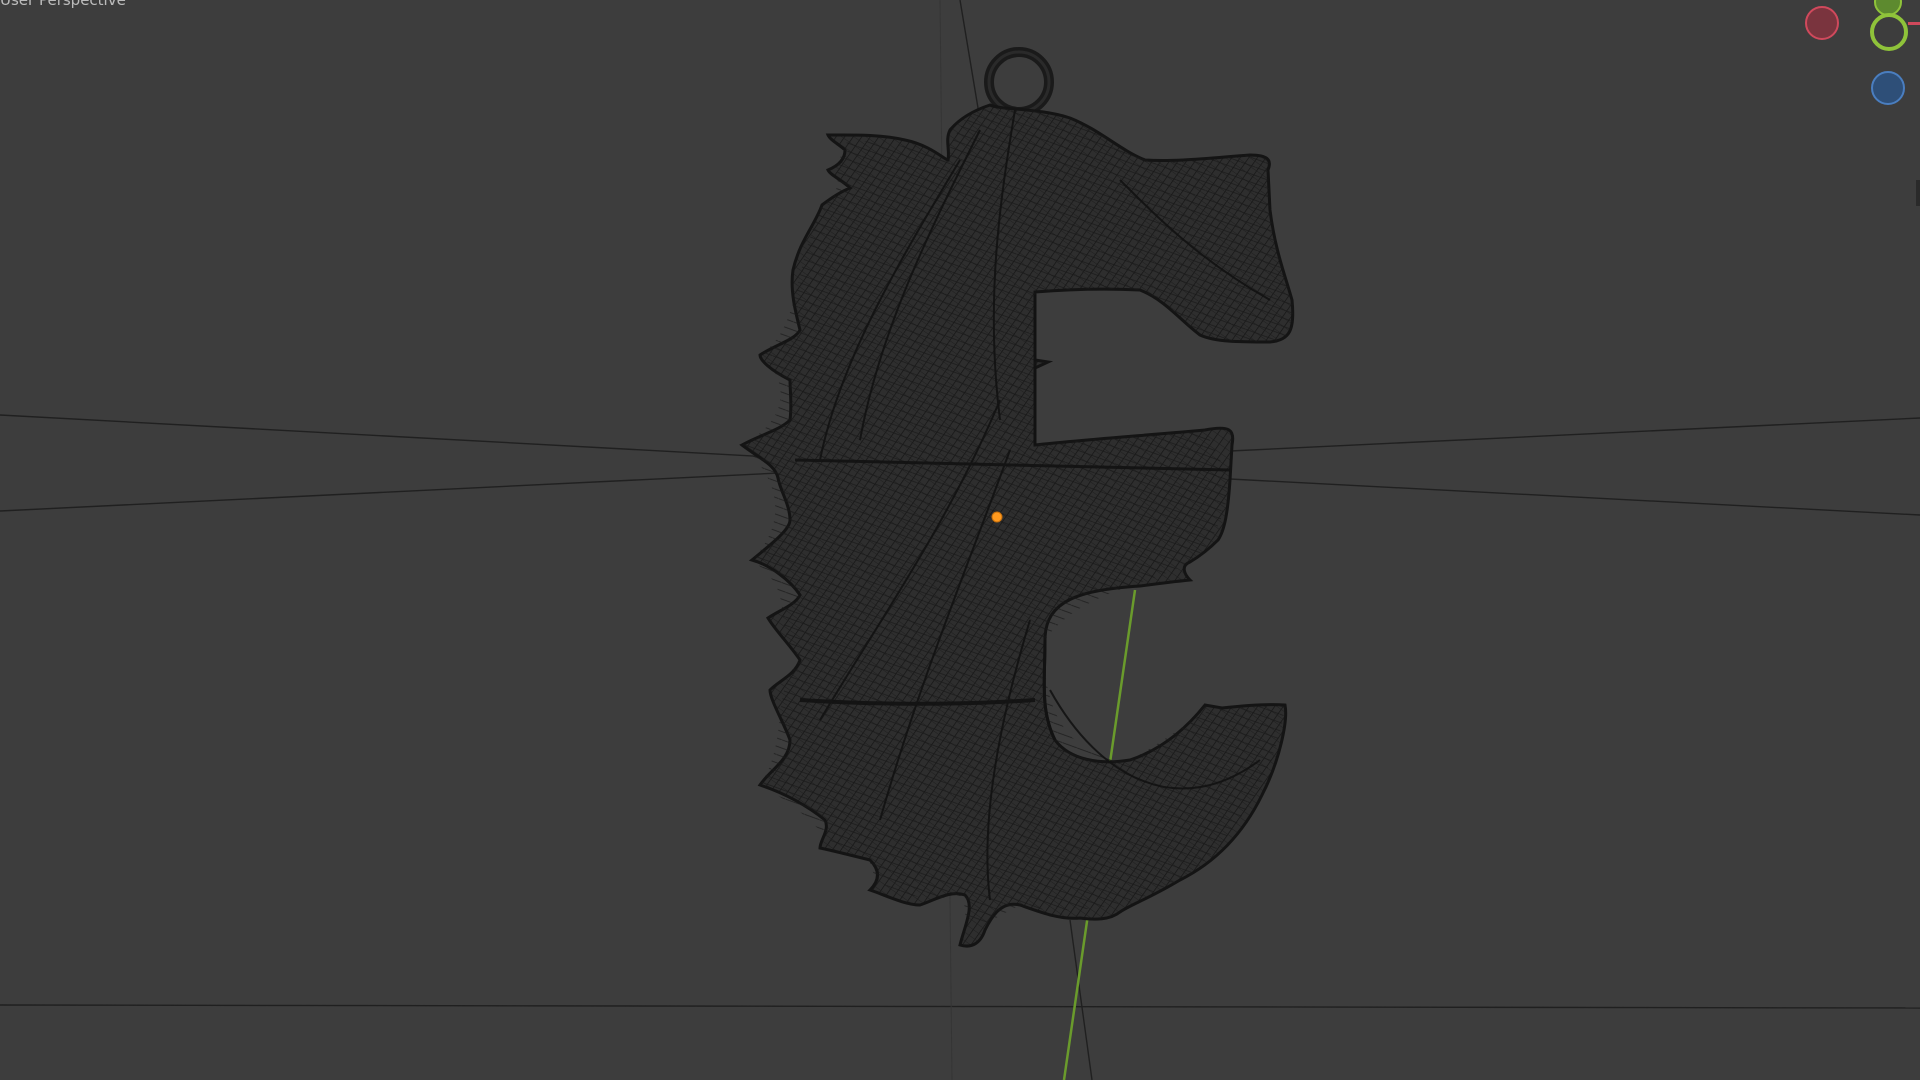 The image size is (1920, 1080). What do you see at coordinates (1888, 88) in the screenshot?
I see `z-axis-negative-icon` at bounding box center [1888, 88].